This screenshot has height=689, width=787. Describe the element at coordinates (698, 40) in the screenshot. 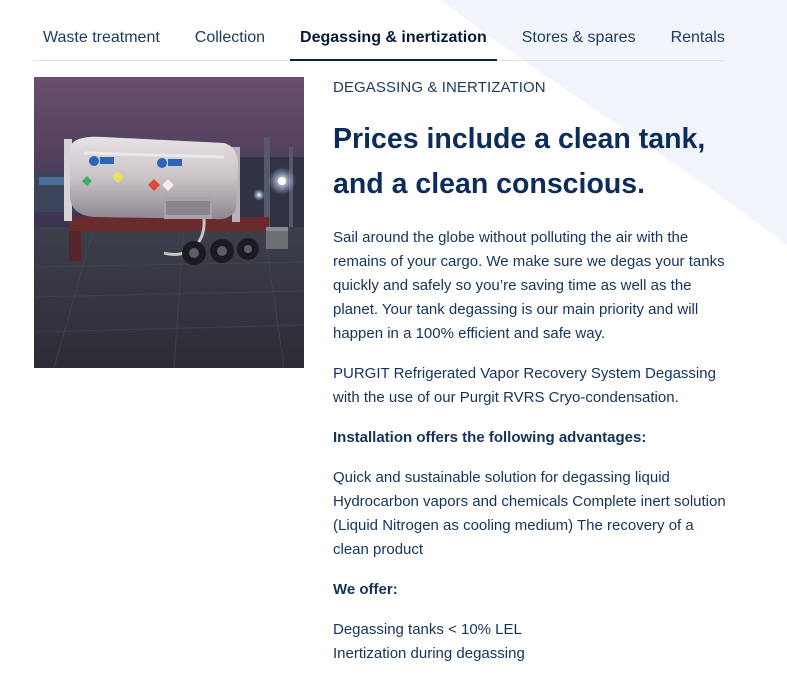

I see `tab-rentals: Rentals` at that location.